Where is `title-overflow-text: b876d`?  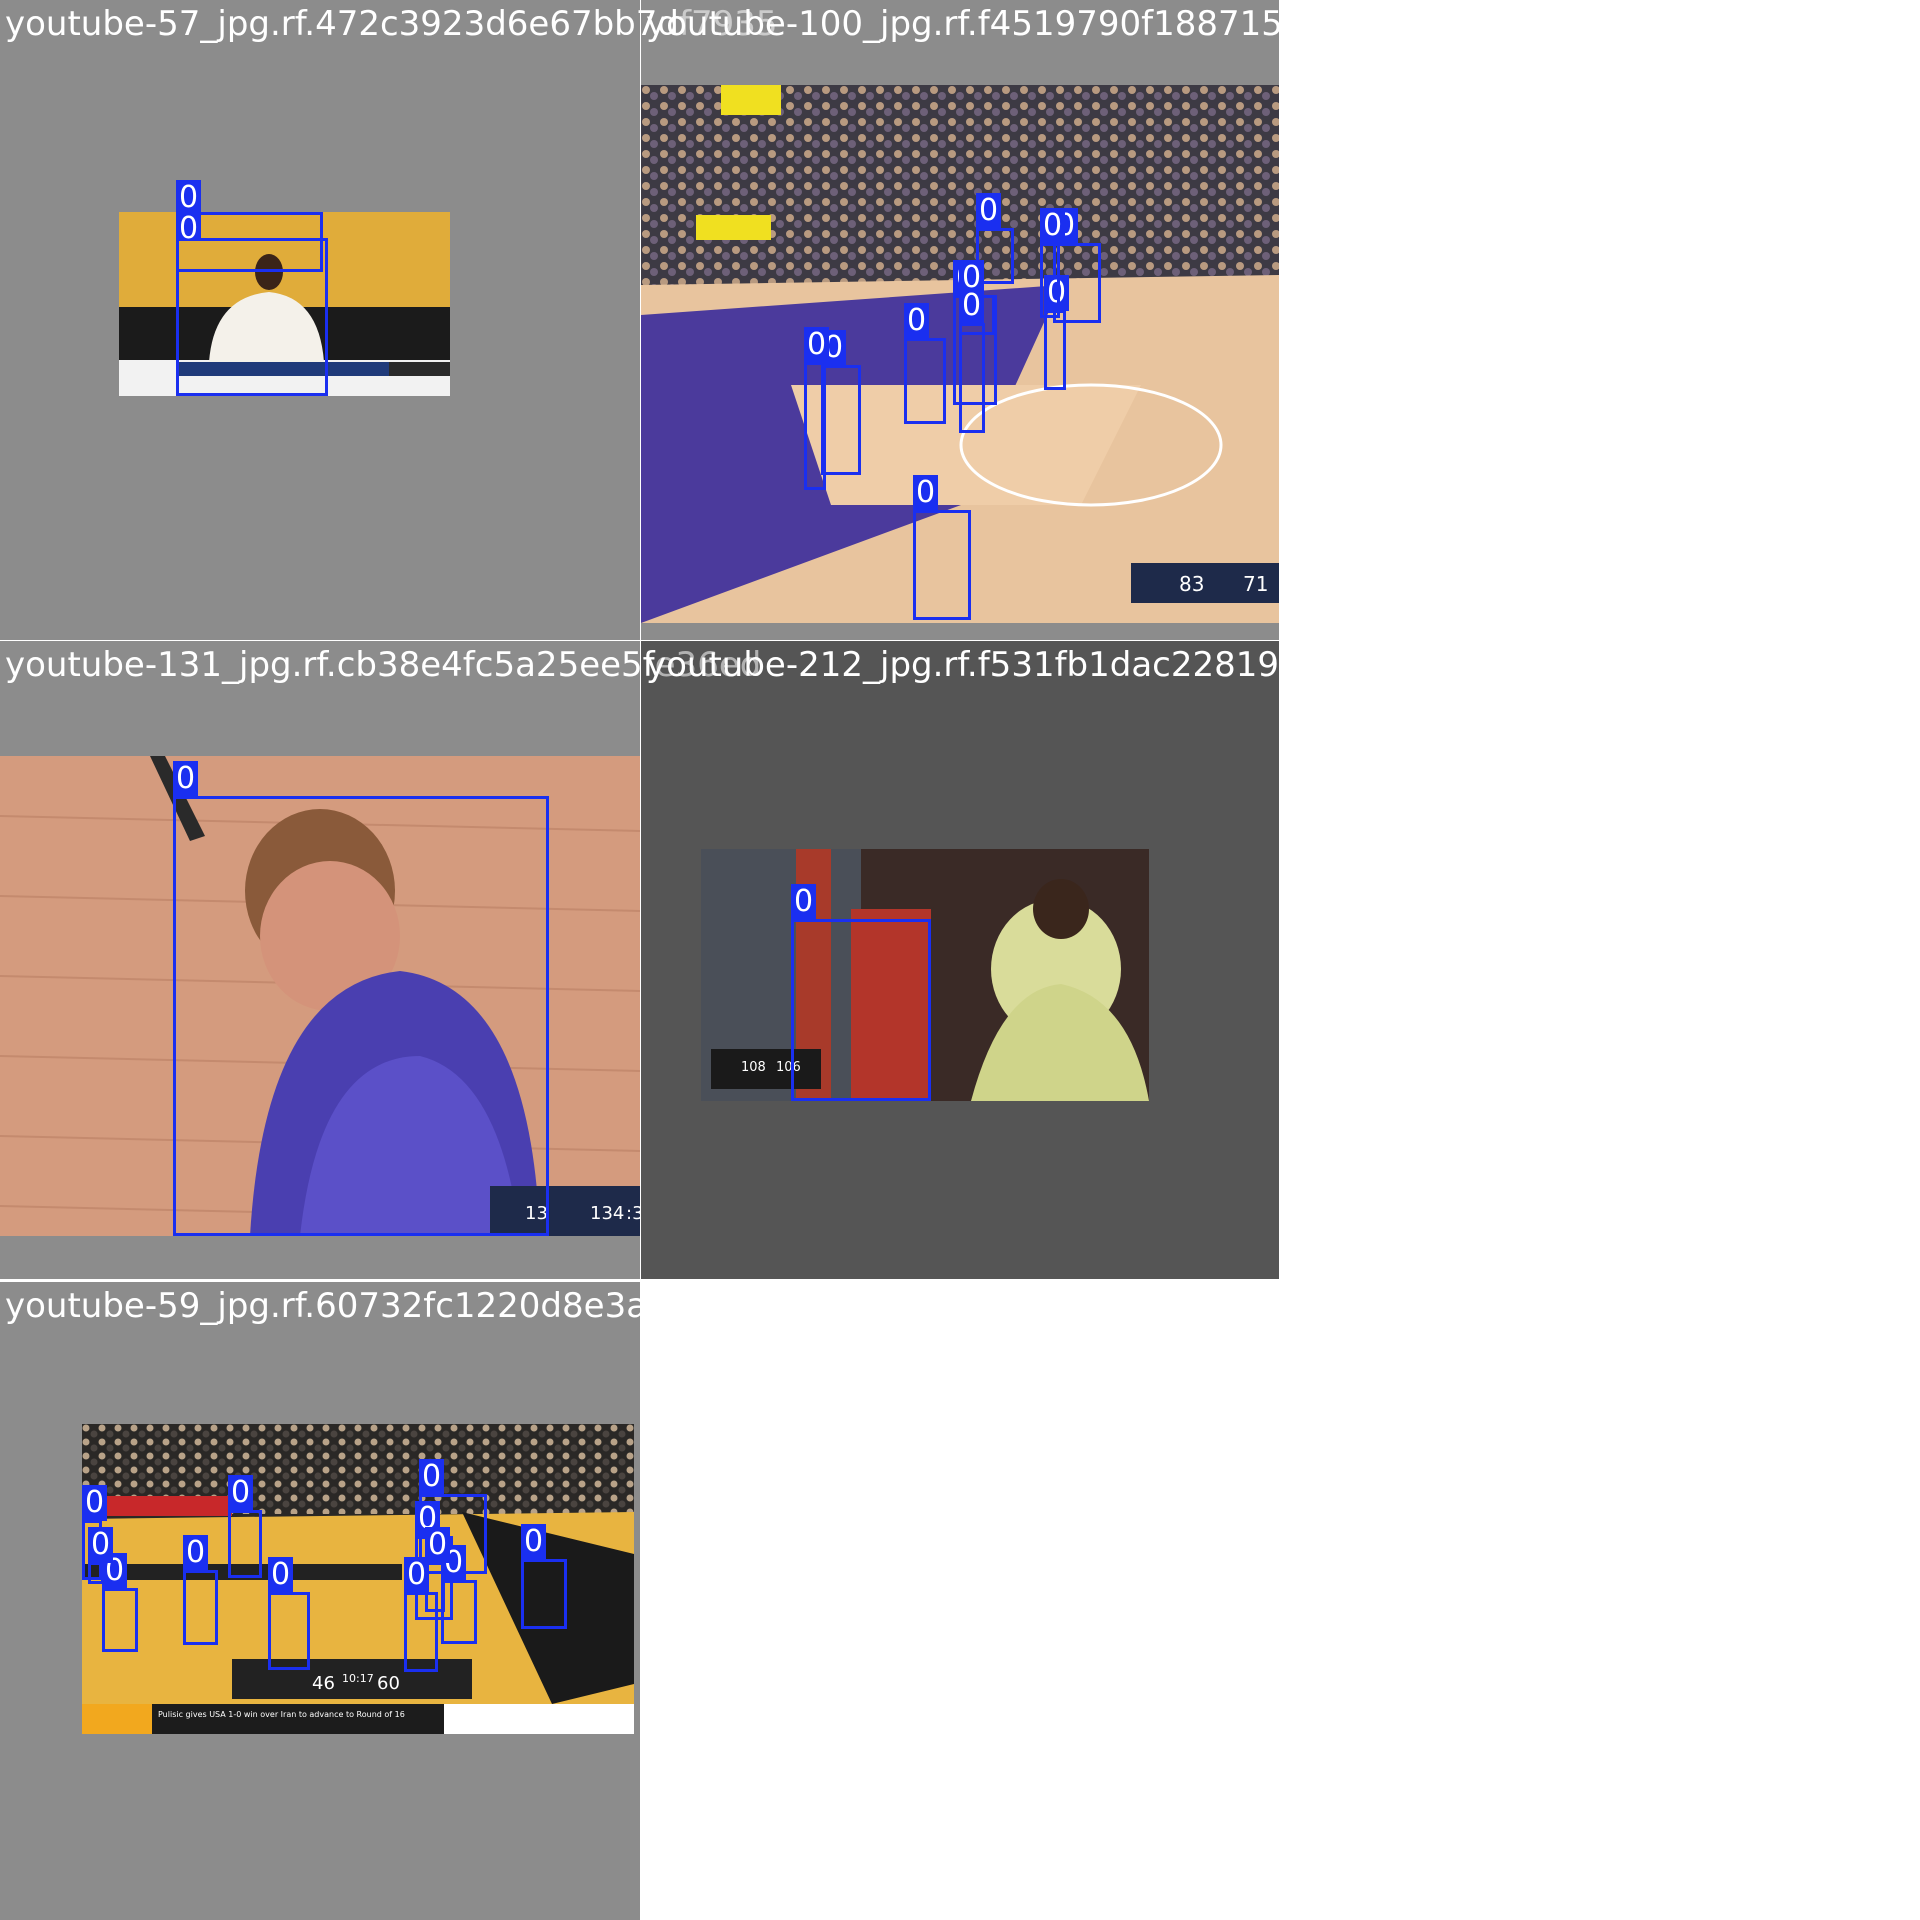 title-overflow-text: b876d is located at coordinates (1353, 665).